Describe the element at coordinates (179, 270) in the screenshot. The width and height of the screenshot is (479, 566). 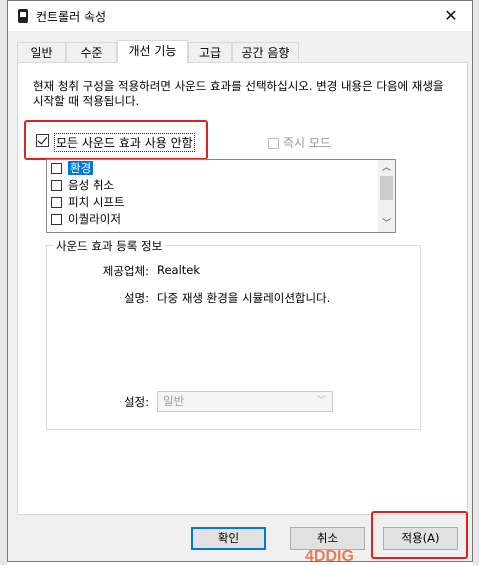
I see `provider-value: Realtek` at that location.